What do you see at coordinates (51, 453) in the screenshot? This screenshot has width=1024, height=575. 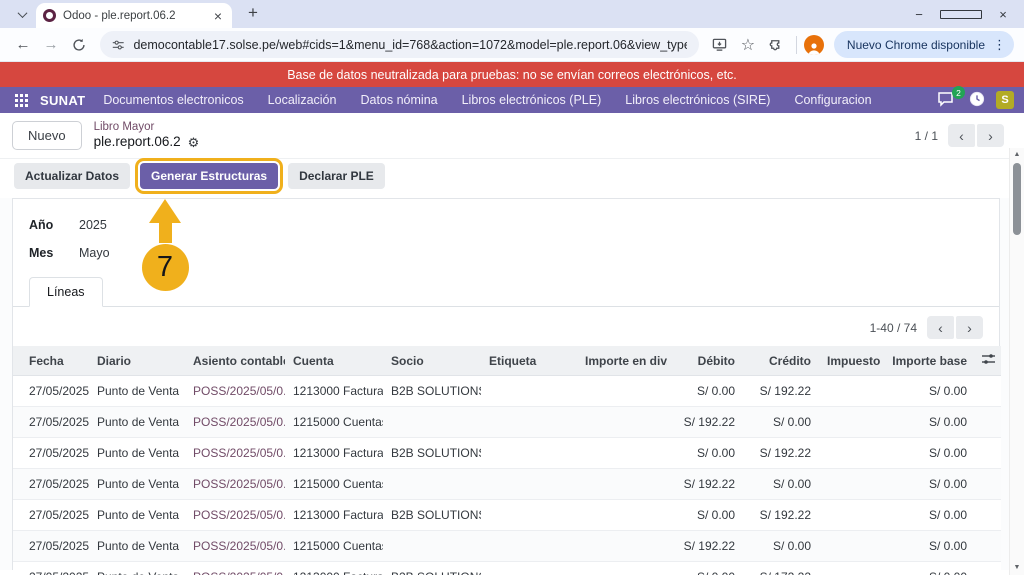 I see `cell-fecha: 27/05/2025` at bounding box center [51, 453].